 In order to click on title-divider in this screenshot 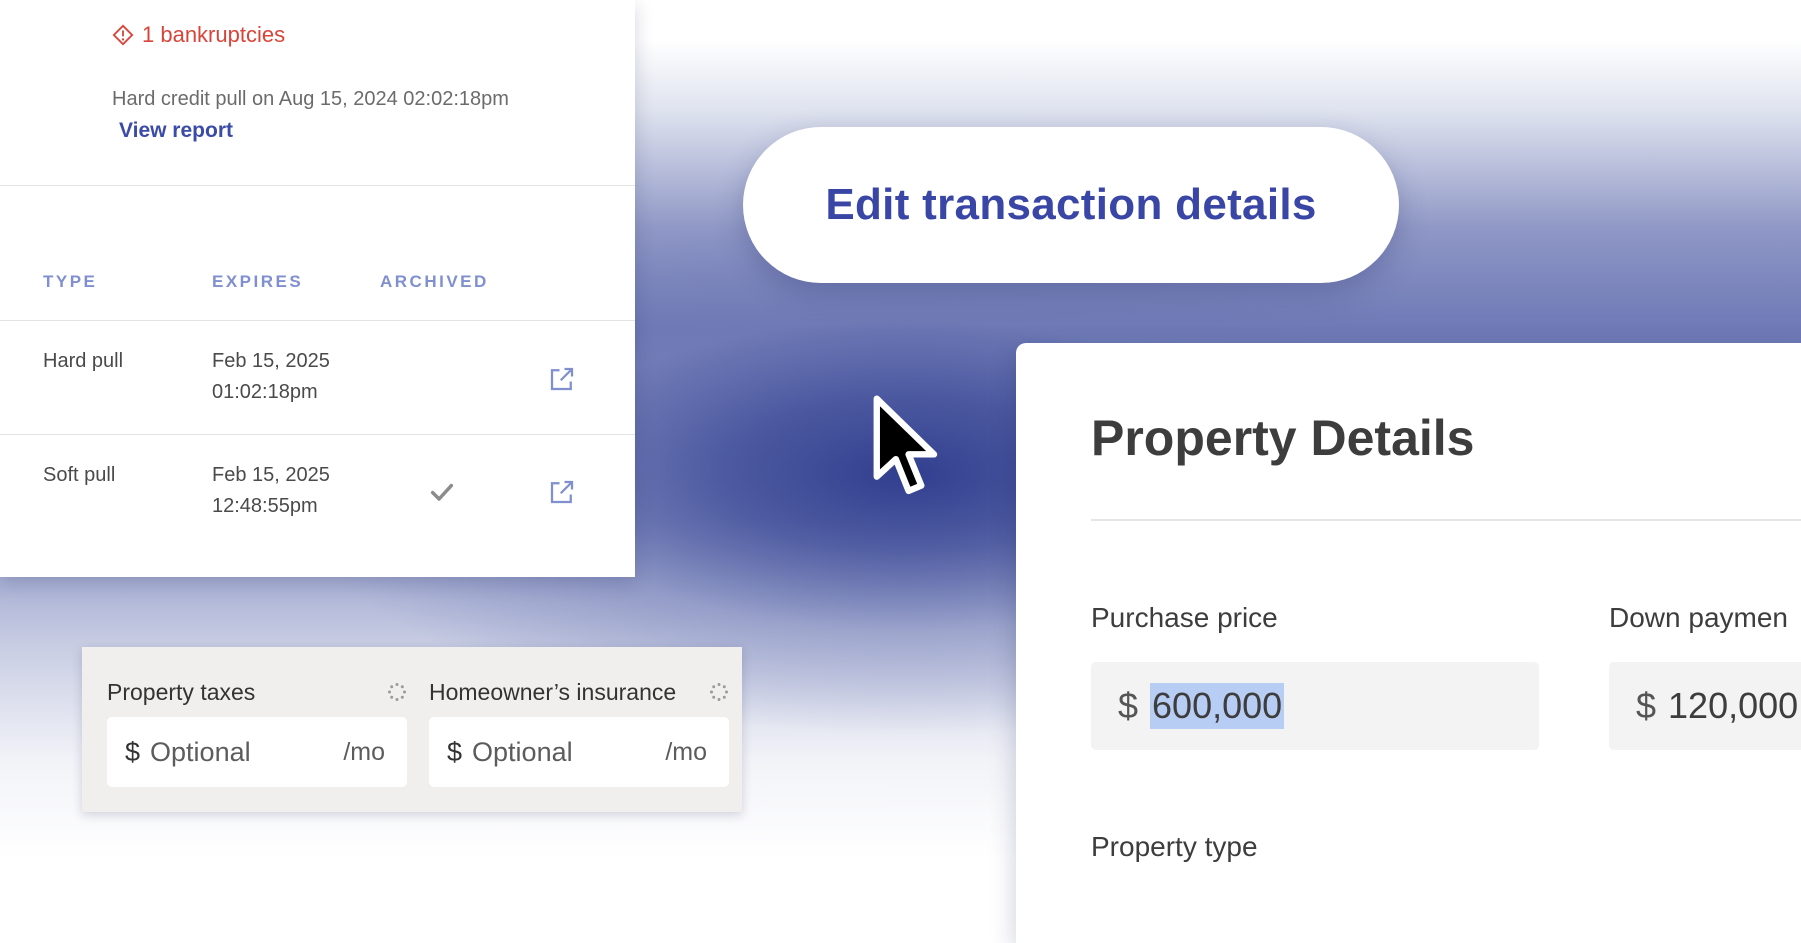, I will do `click(1446, 520)`.